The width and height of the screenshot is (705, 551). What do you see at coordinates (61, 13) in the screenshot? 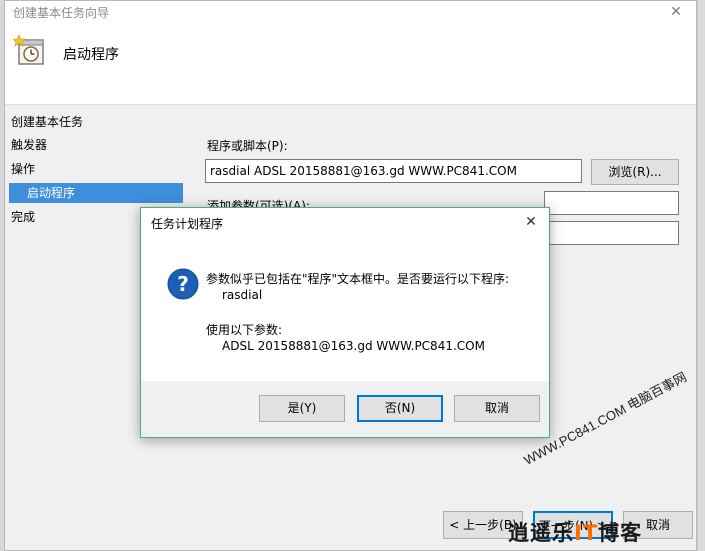
I see `wizard-title: 创建基本任务向导` at bounding box center [61, 13].